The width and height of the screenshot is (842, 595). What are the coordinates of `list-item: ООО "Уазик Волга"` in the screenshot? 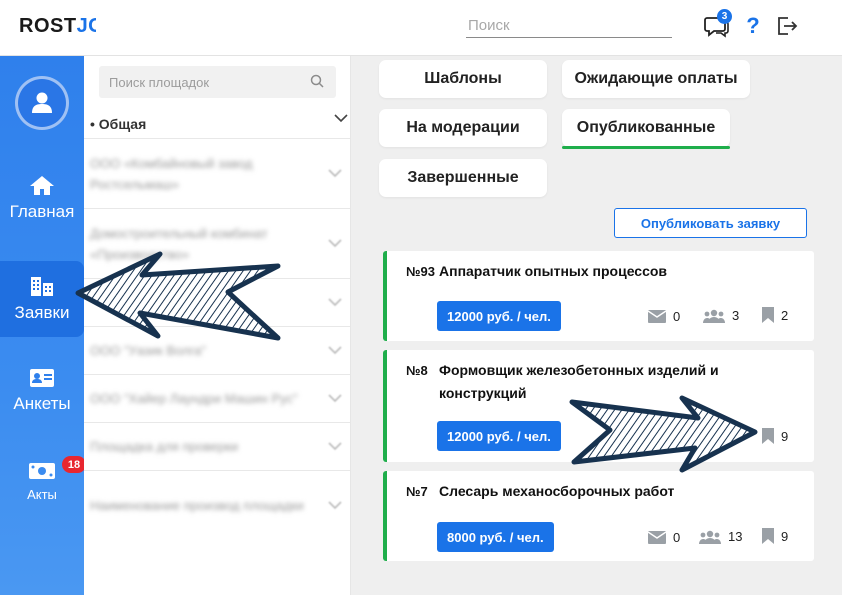 It's located at (217, 350).